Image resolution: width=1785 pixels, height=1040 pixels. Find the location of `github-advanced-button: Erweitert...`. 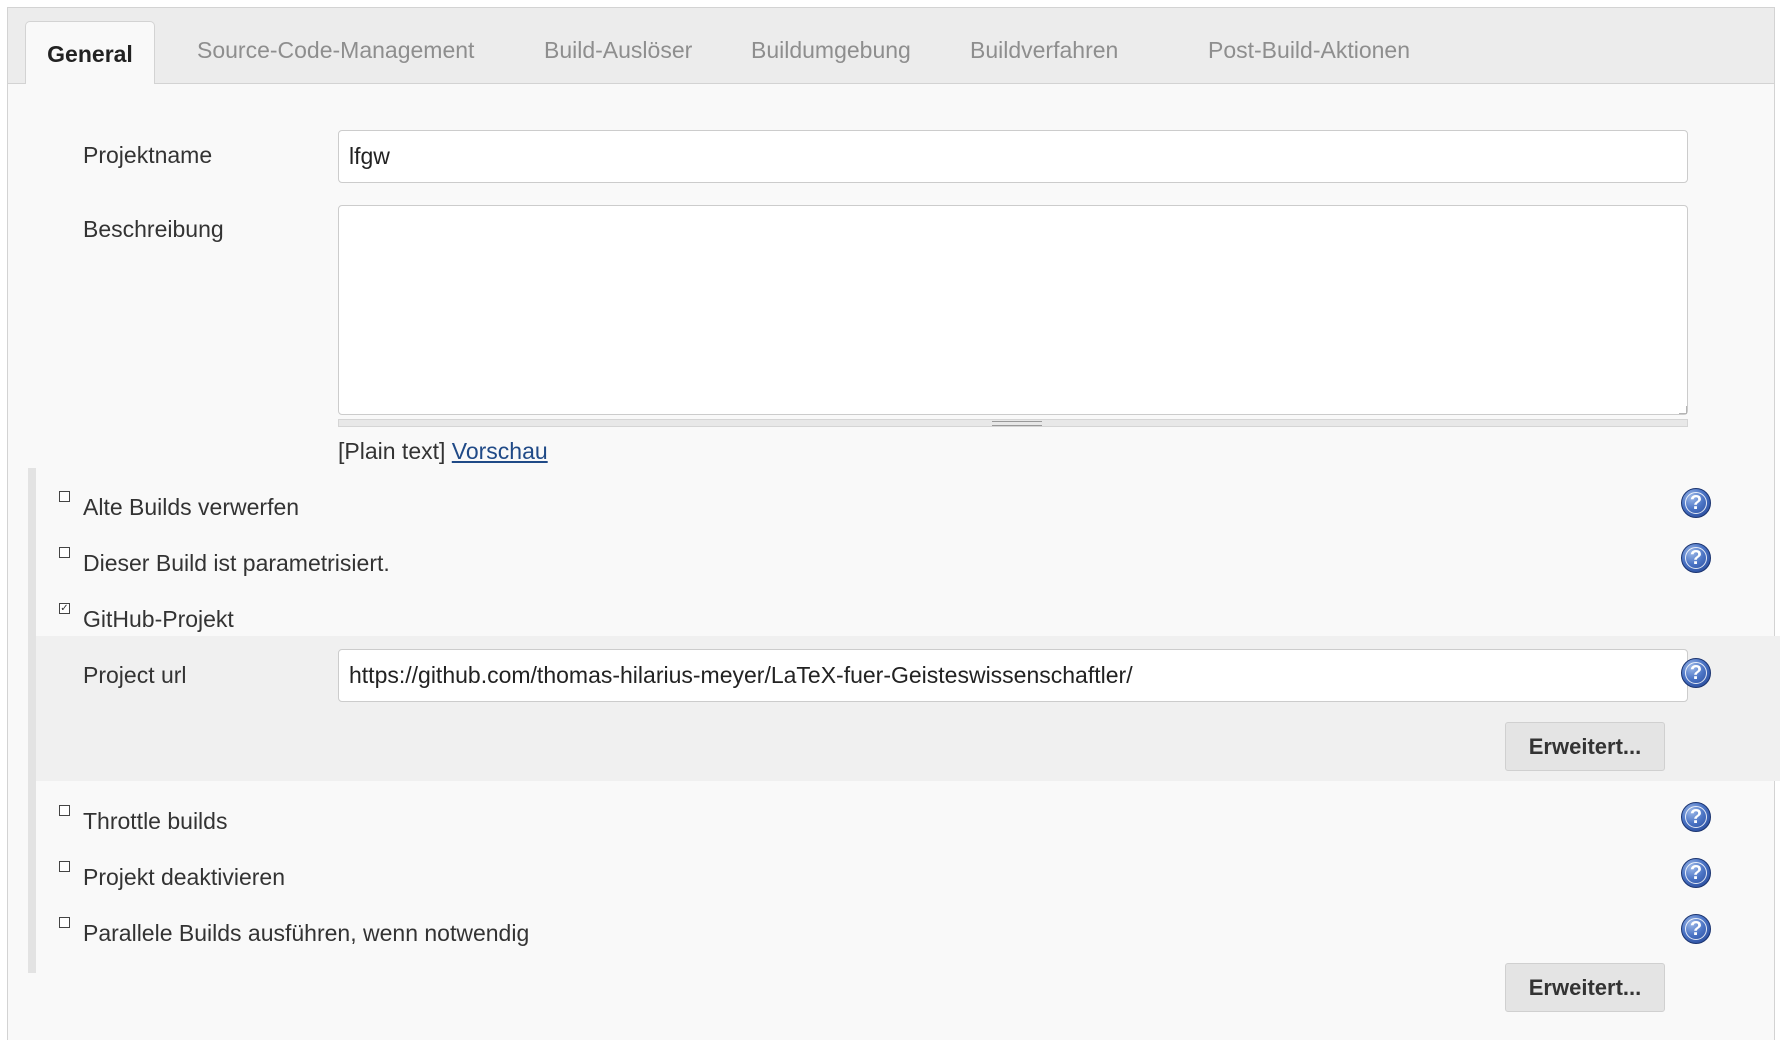

github-advanced-button: Erweitert... is located at coordinates (1585, 746).